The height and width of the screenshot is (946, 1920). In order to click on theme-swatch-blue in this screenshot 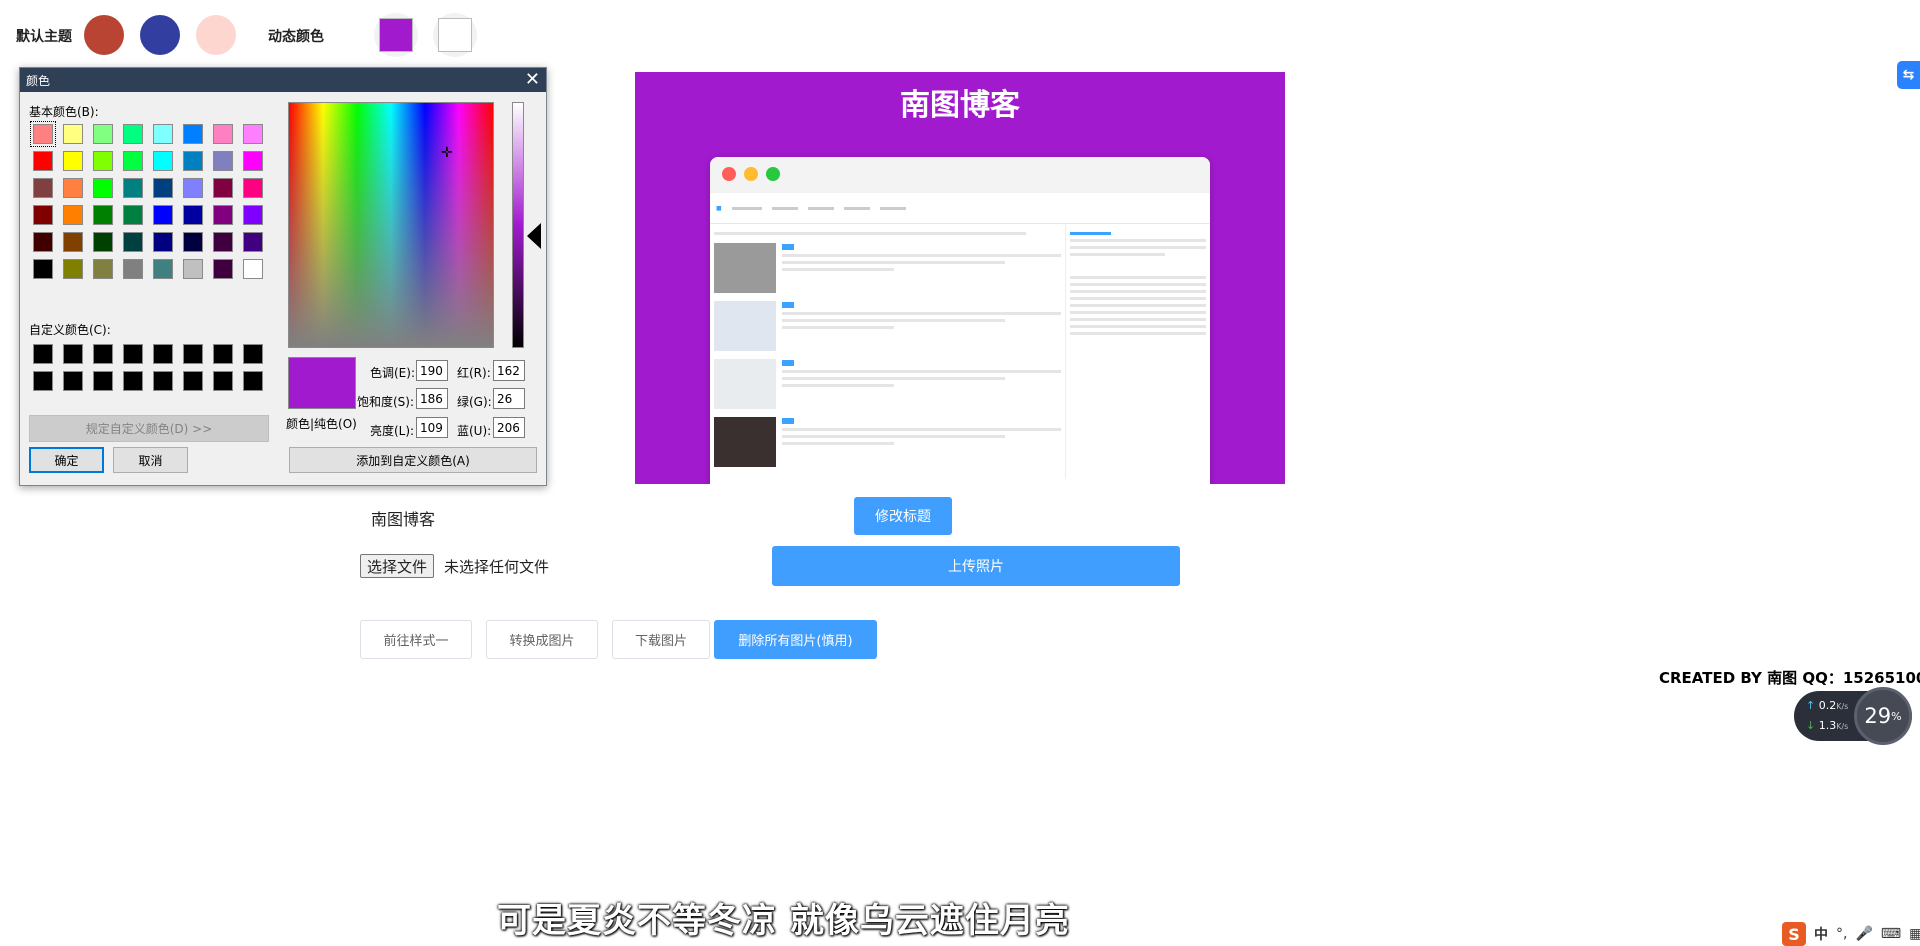, I will do `click(160, 35)`.